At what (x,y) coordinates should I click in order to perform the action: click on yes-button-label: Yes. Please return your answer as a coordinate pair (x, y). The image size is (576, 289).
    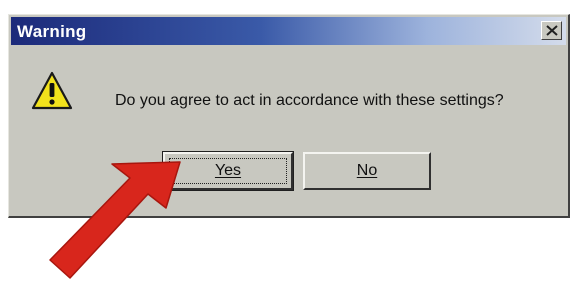
    Looking at the image, I should click on (228, 170).